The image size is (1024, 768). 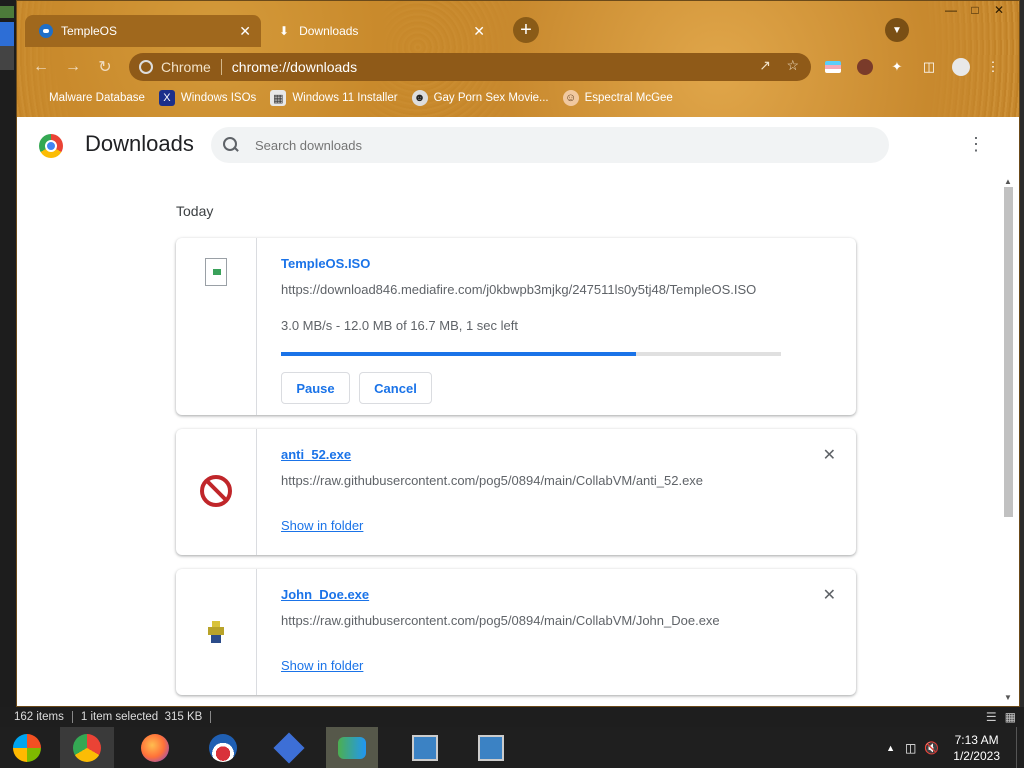 I want to click on download-filename: anti_52.exe, so click(x=316, y=454).